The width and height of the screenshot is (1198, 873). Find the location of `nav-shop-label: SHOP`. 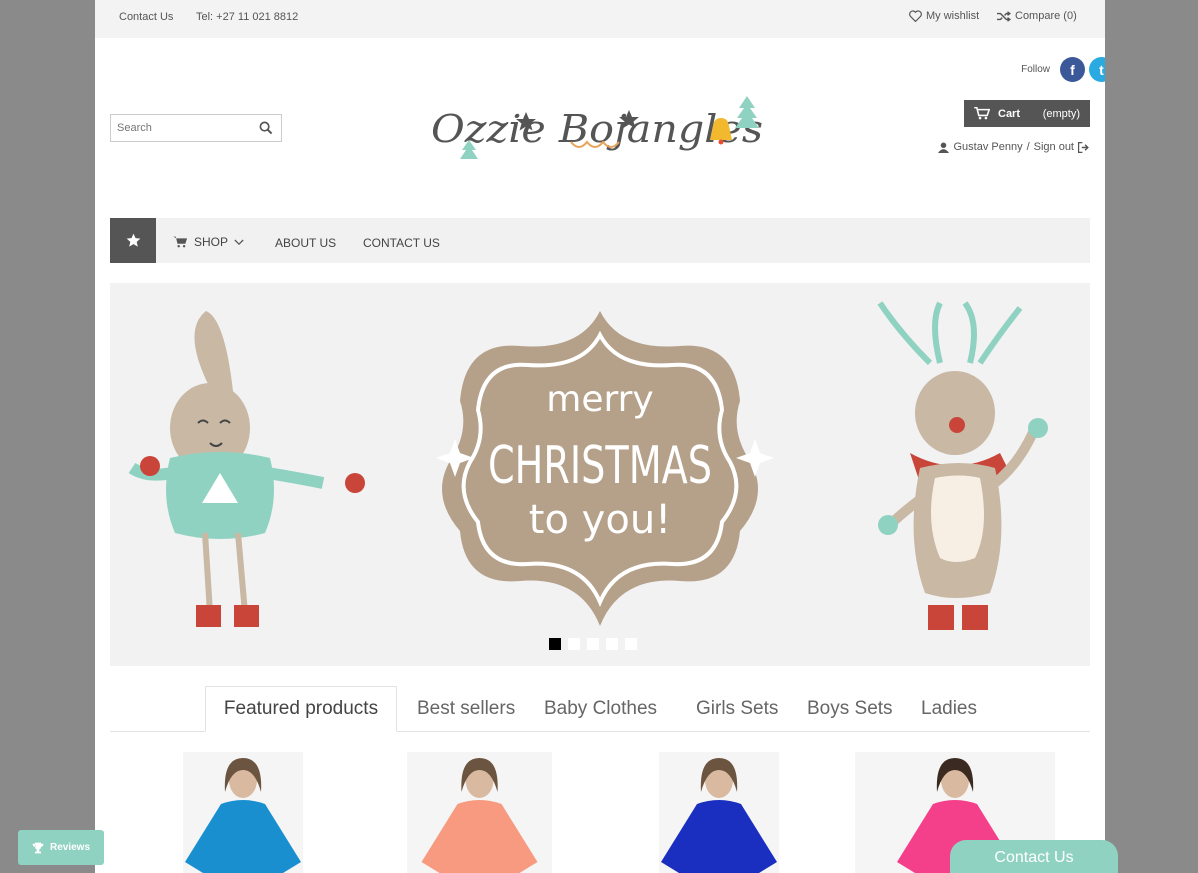

nav-shop-label: SHOP is located at coordinates (211, 242).